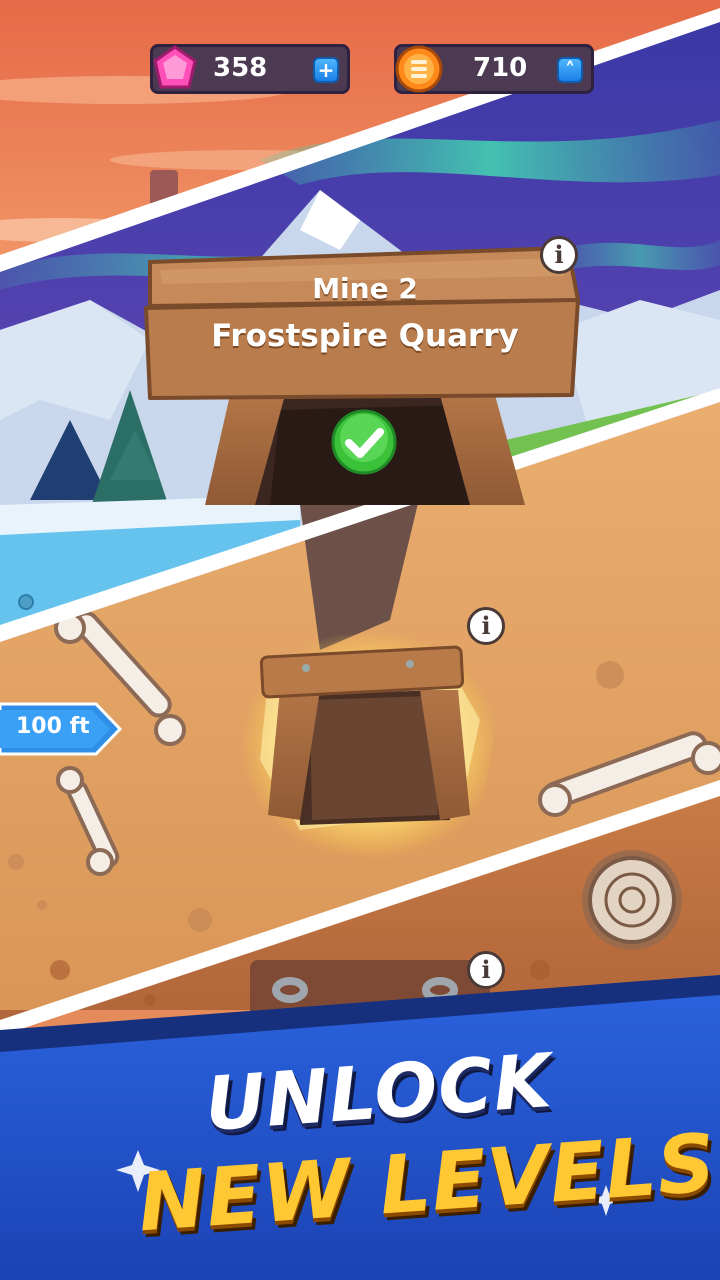 Image resolution: width=720 pixels, height=1280 pixels. I want to click on depth-marker: 100 ft, so click(62, 729).